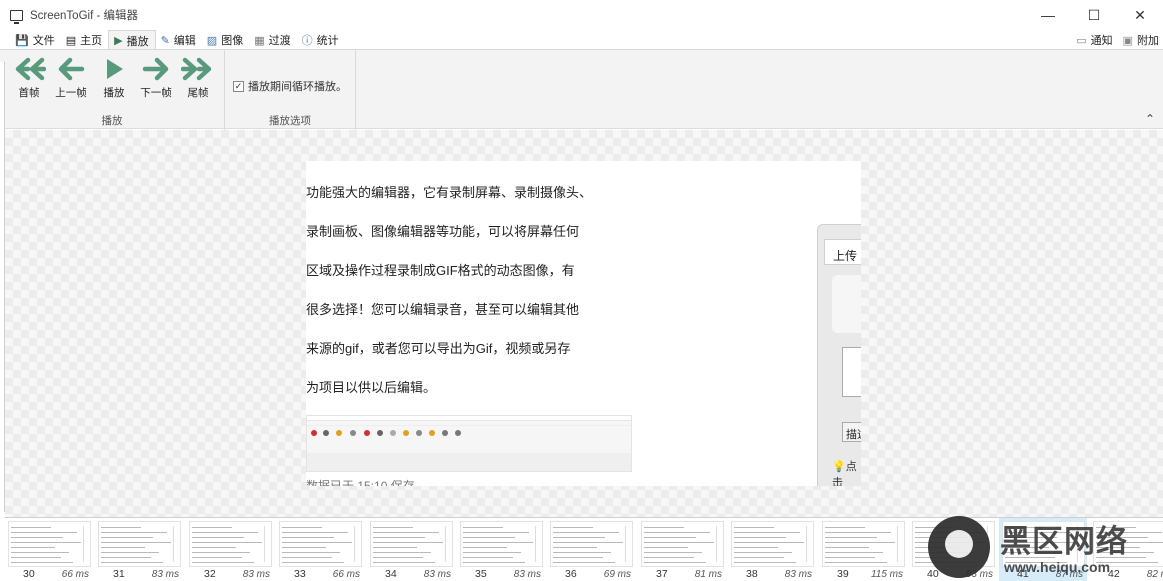  What do you see at coordinates (1150, 119) in the screenshot?
I see `collapse-ribbon-button: ⌃` at bounding box center [1150, 119].